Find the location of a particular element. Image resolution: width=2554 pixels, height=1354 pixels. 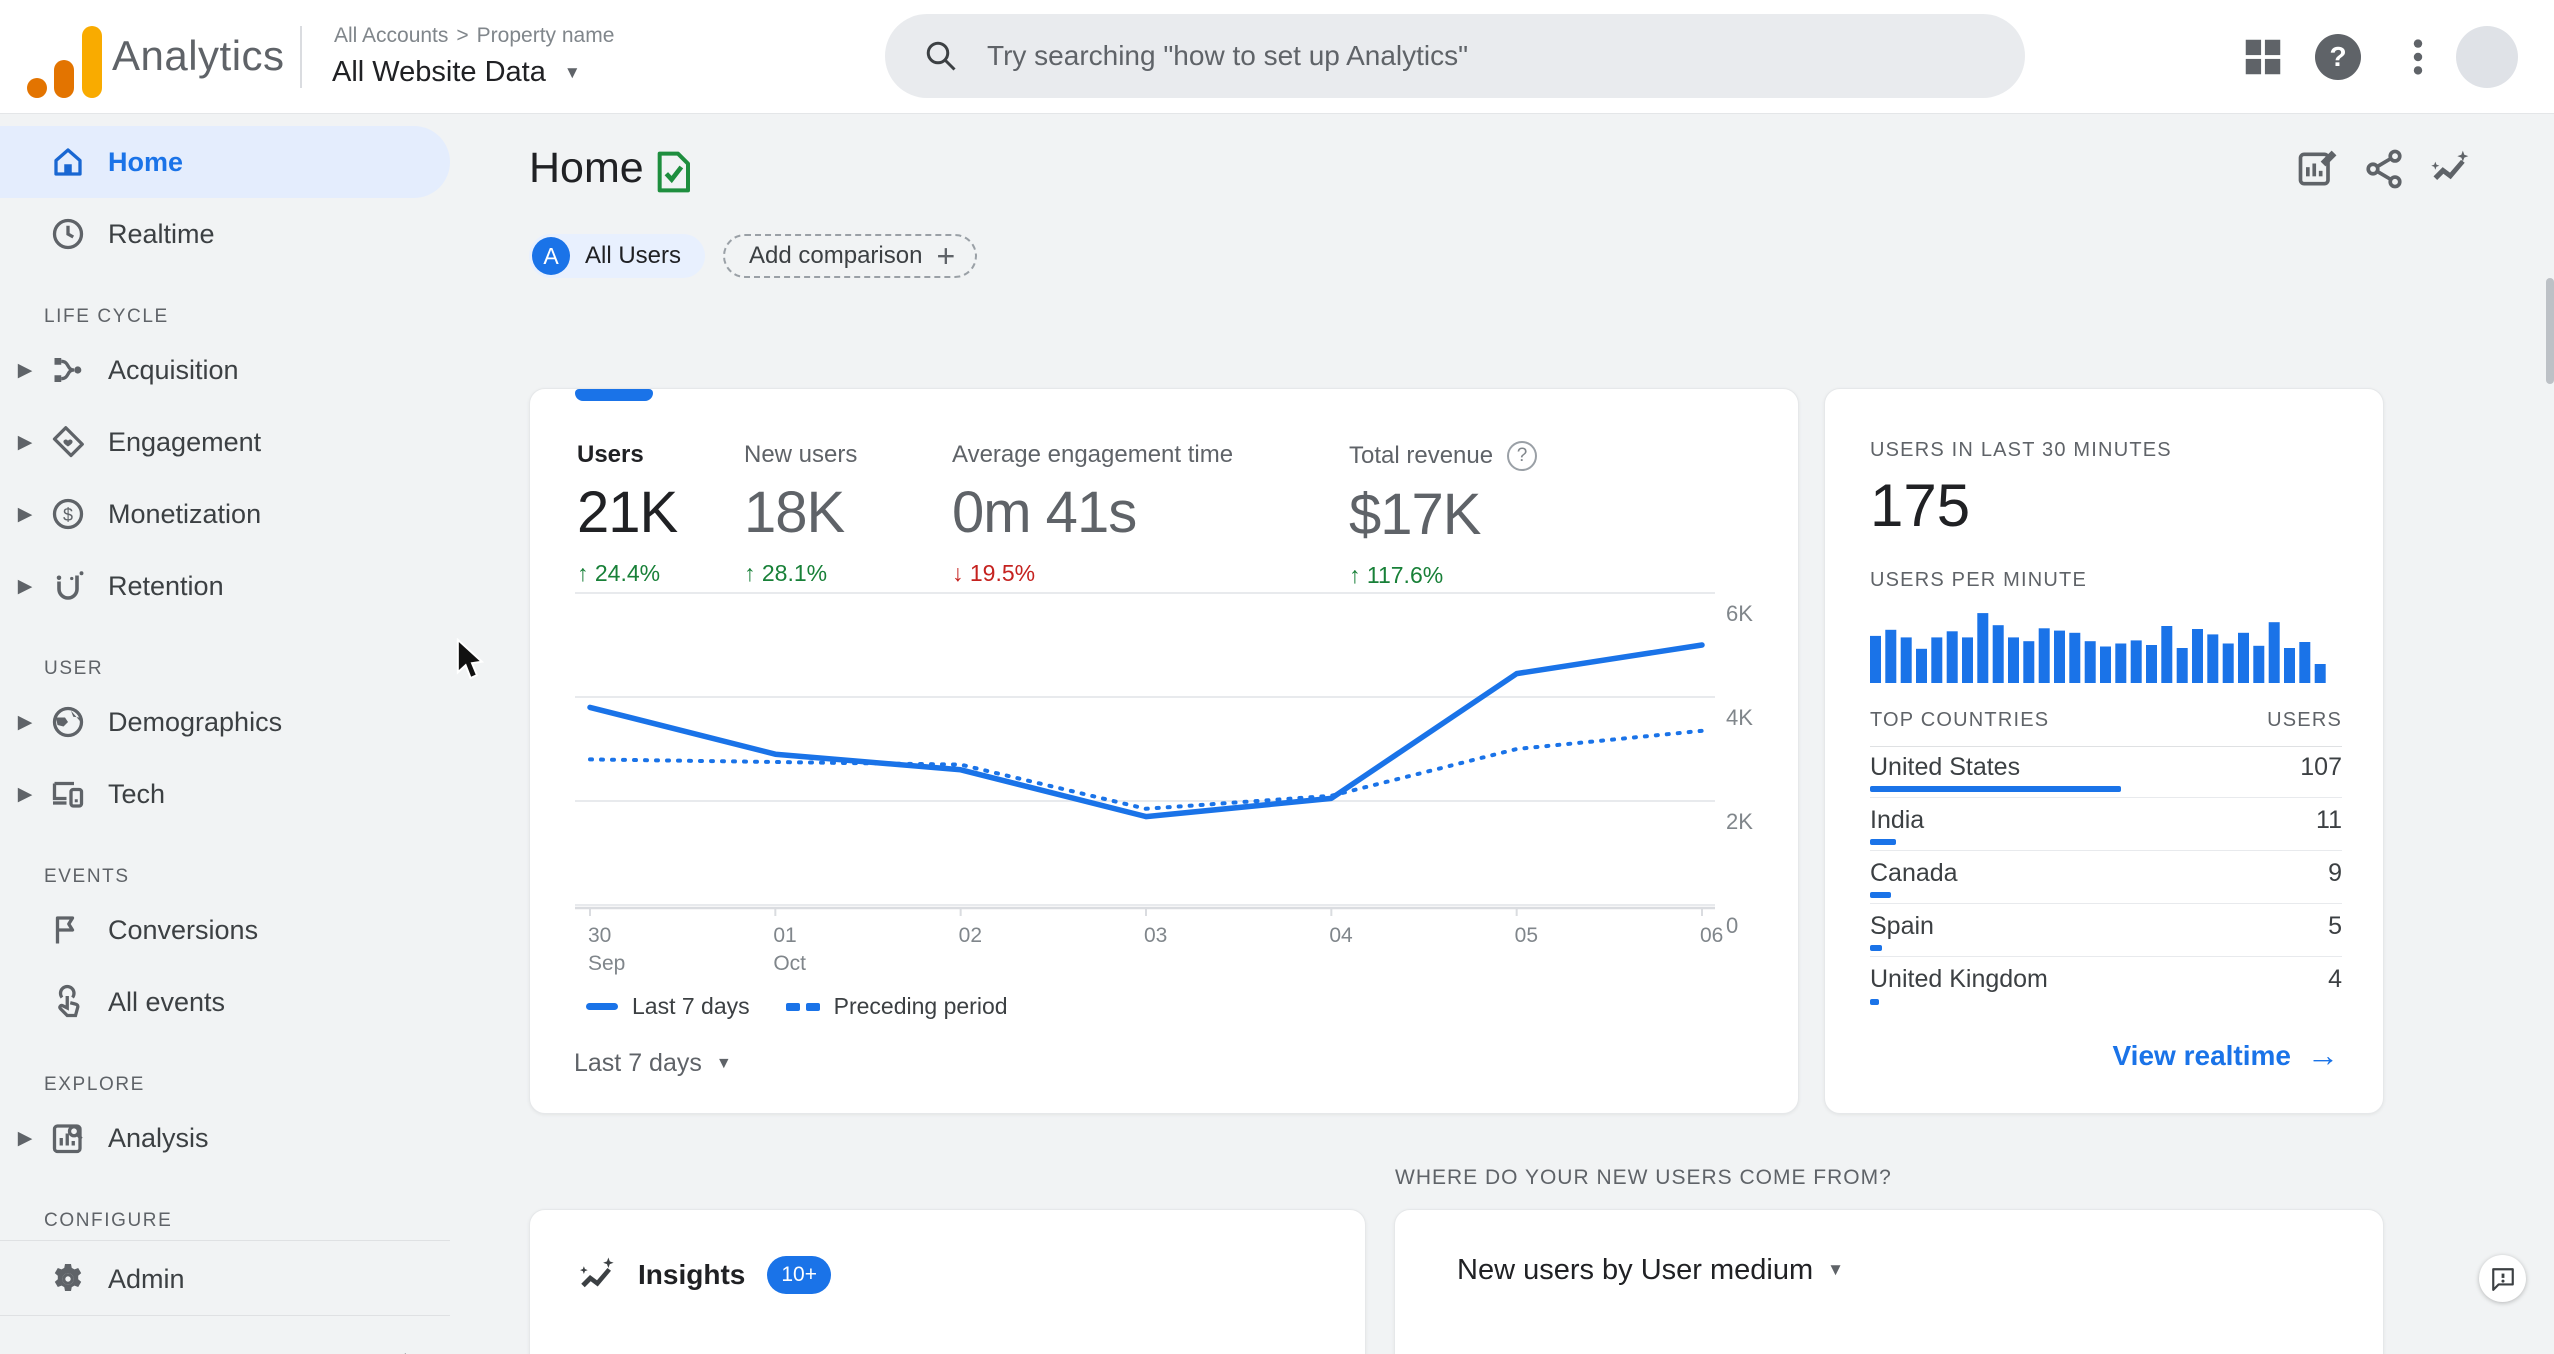

sidebar-section-events: EVENTS is located at coordinates (87, 876).